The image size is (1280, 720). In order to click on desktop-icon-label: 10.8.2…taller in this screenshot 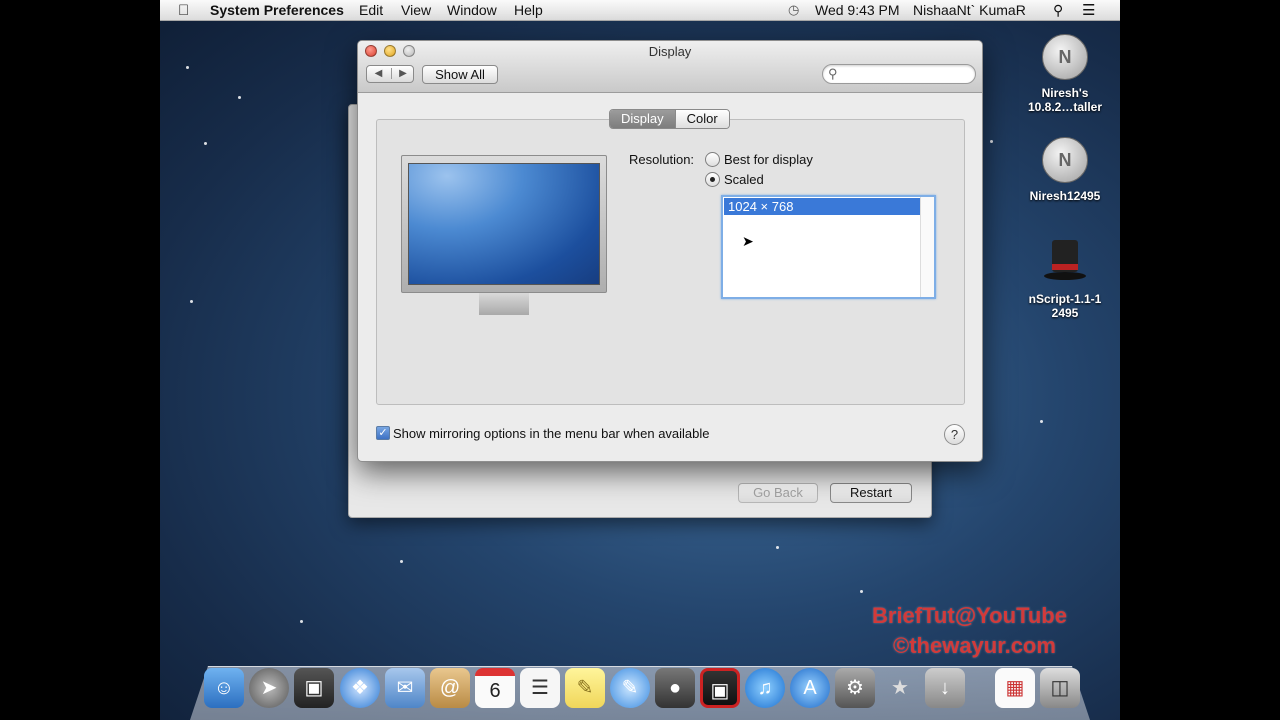, I will do `click(1065, 107)`.